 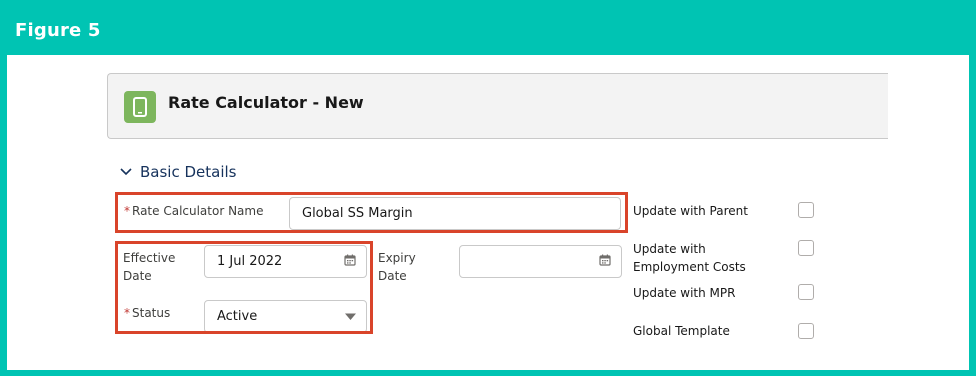 I want to click on global-template-label: Global Template, so click(x=681, y=331).